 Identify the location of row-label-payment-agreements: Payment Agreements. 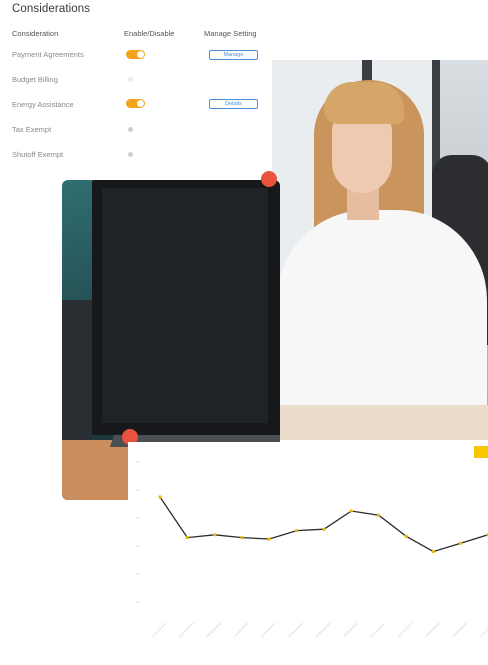
(48, 54).